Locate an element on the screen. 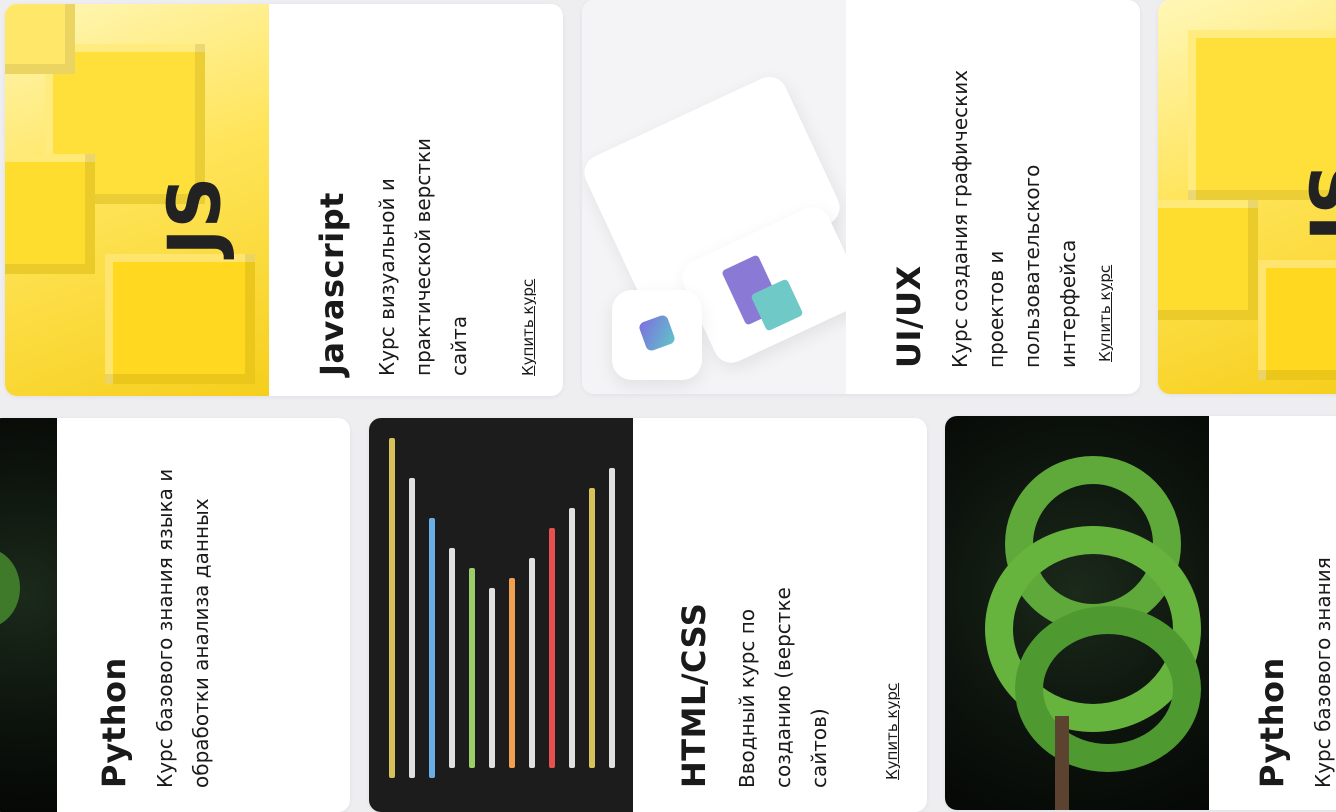 Image resolution: width=1336 pixels, height=812 pixels. course-card-python-2: Python Курс базового знания is located at coordinates (1140, 613).